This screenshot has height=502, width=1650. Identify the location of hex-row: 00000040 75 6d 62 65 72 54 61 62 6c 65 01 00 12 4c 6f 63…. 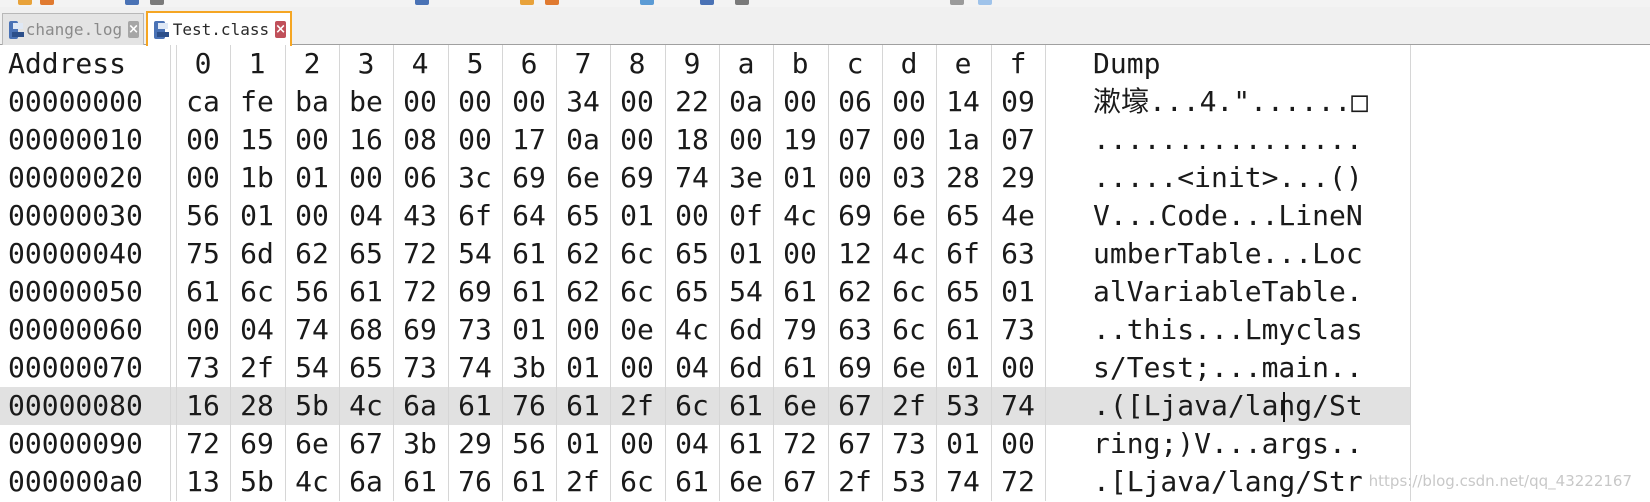
(705, 254).